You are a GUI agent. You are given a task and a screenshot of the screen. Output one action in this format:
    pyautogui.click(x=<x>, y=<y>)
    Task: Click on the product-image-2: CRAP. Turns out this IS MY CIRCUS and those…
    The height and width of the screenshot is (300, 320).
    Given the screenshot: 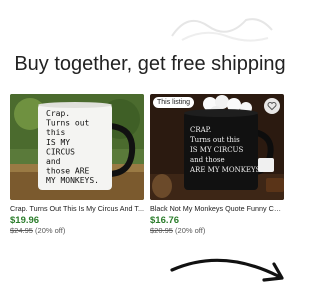 What is the action you would take?
    pyautogui.click(x=217, y=147)
    